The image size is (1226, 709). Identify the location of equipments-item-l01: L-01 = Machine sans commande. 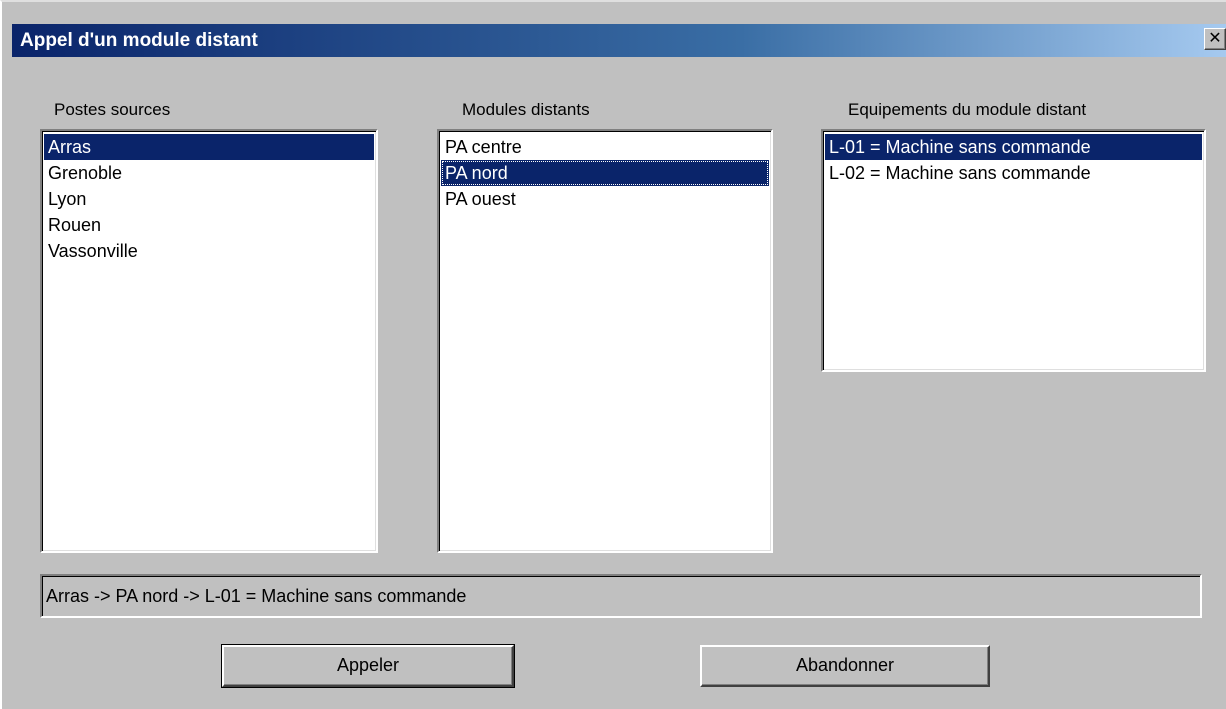
(1013, 147).